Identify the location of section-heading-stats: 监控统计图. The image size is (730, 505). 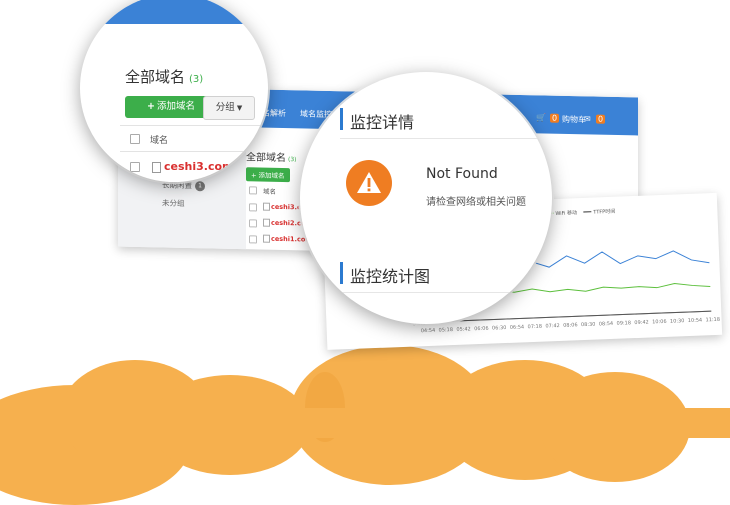
(390, 275).